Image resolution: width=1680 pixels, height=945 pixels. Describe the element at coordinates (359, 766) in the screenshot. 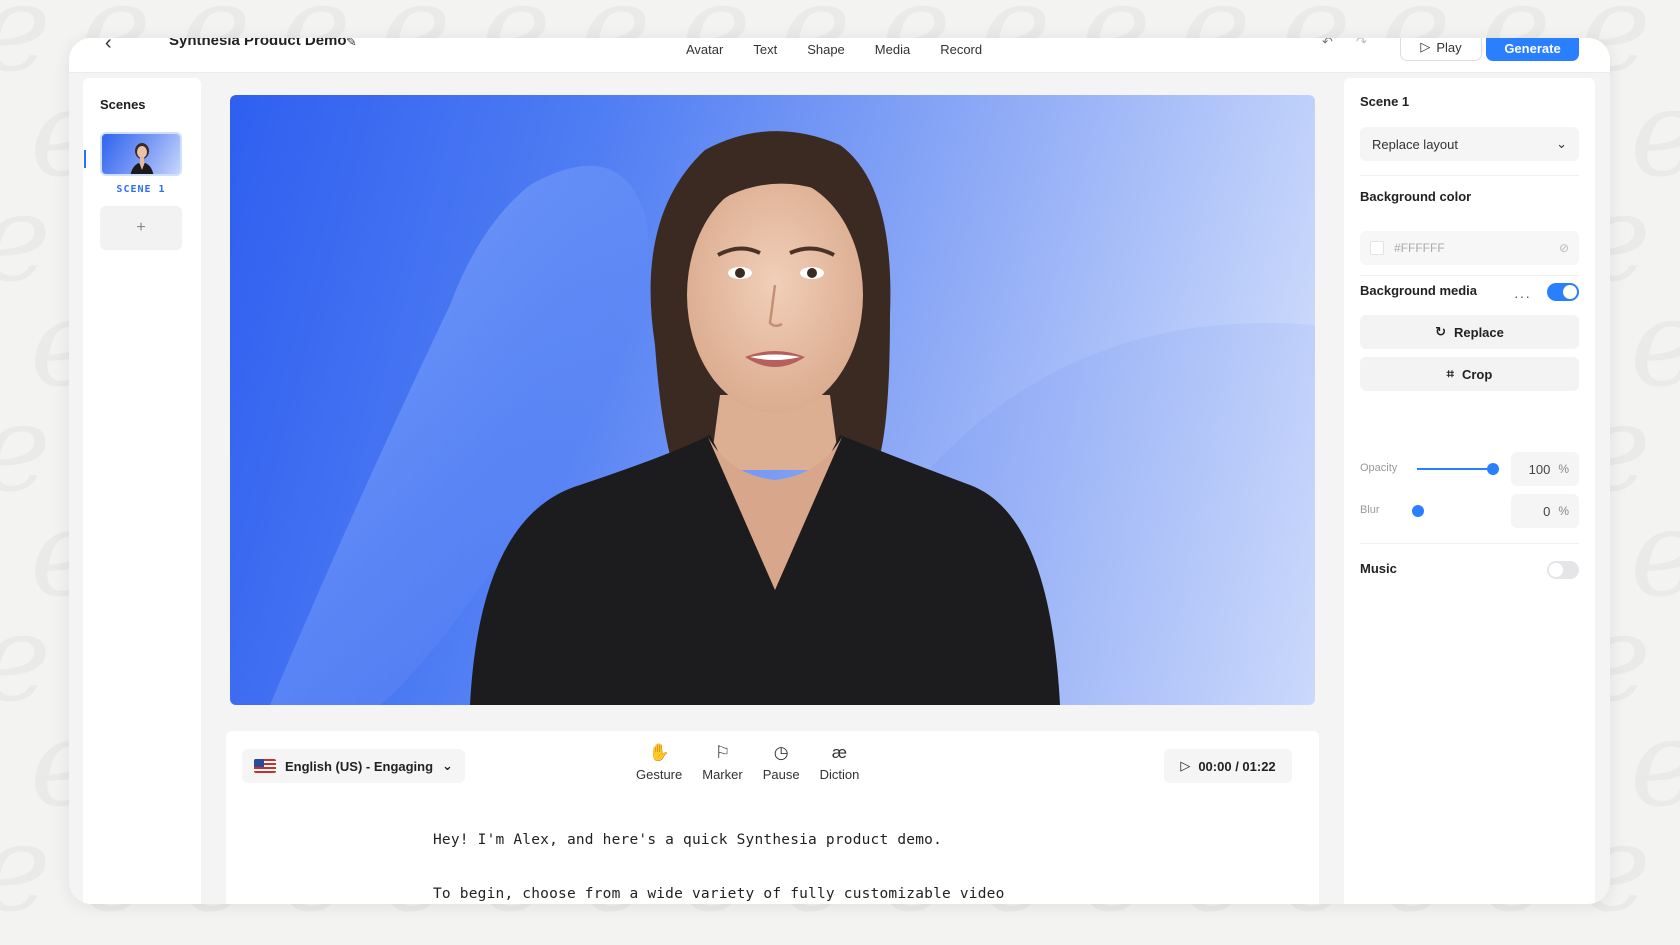

I see `voice-language-label: English (US) - Engaging` at that location.